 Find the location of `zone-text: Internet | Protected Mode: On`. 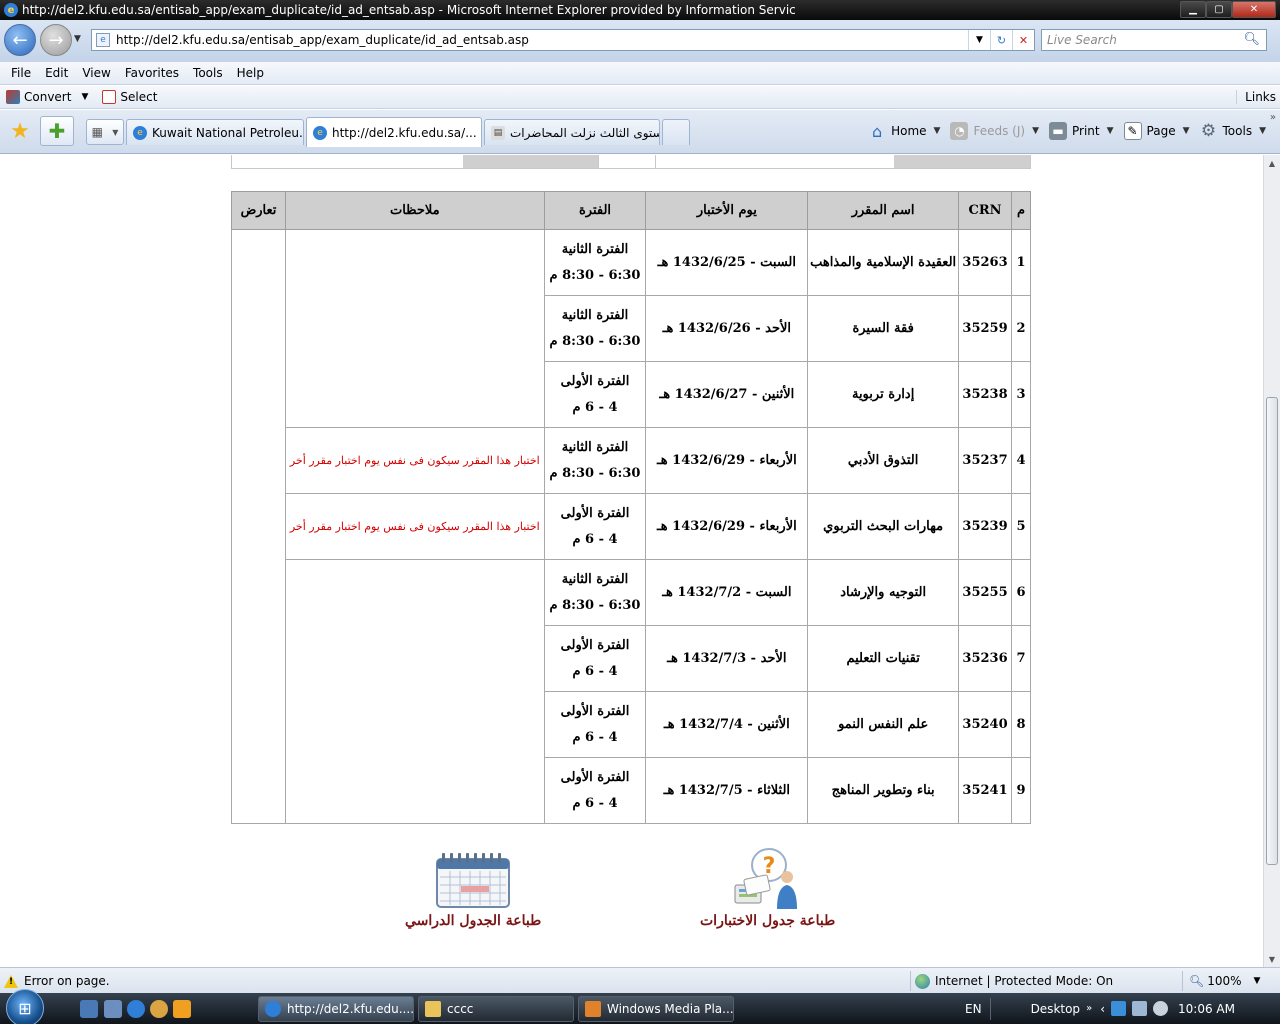

zone-text: Internet | Protected Mode: On is located at coordinates (1024, 981).